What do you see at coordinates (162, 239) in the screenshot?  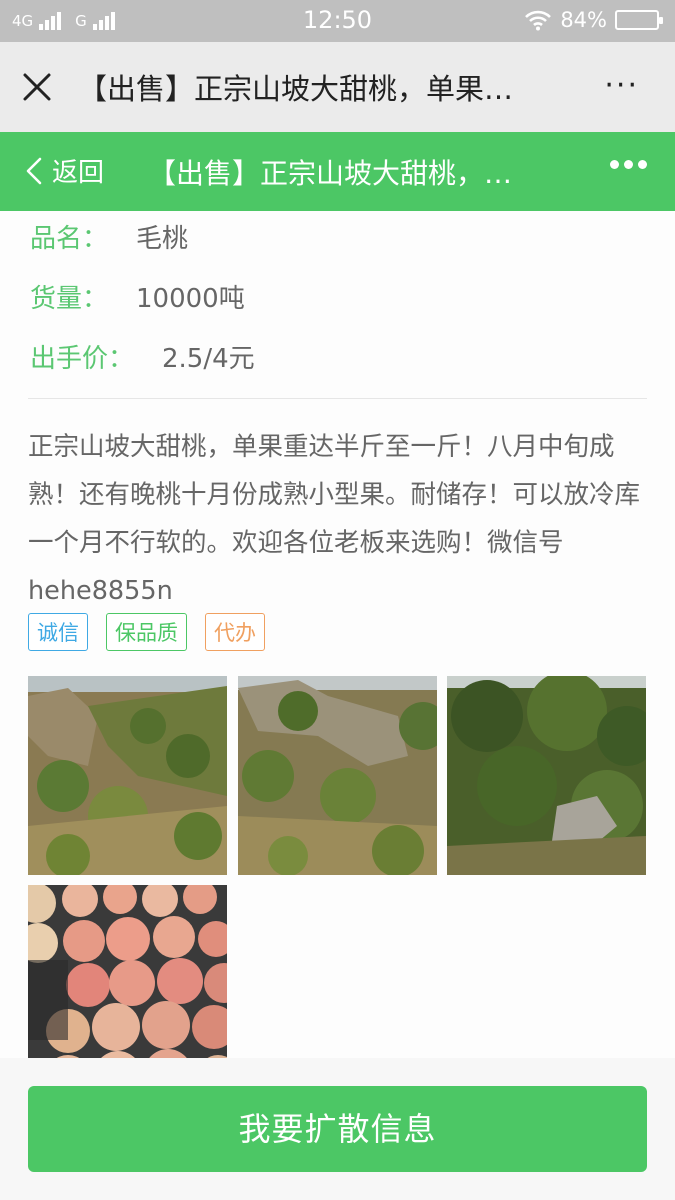 I see `field-value: 毛桃` at bounding box center [162, 239].